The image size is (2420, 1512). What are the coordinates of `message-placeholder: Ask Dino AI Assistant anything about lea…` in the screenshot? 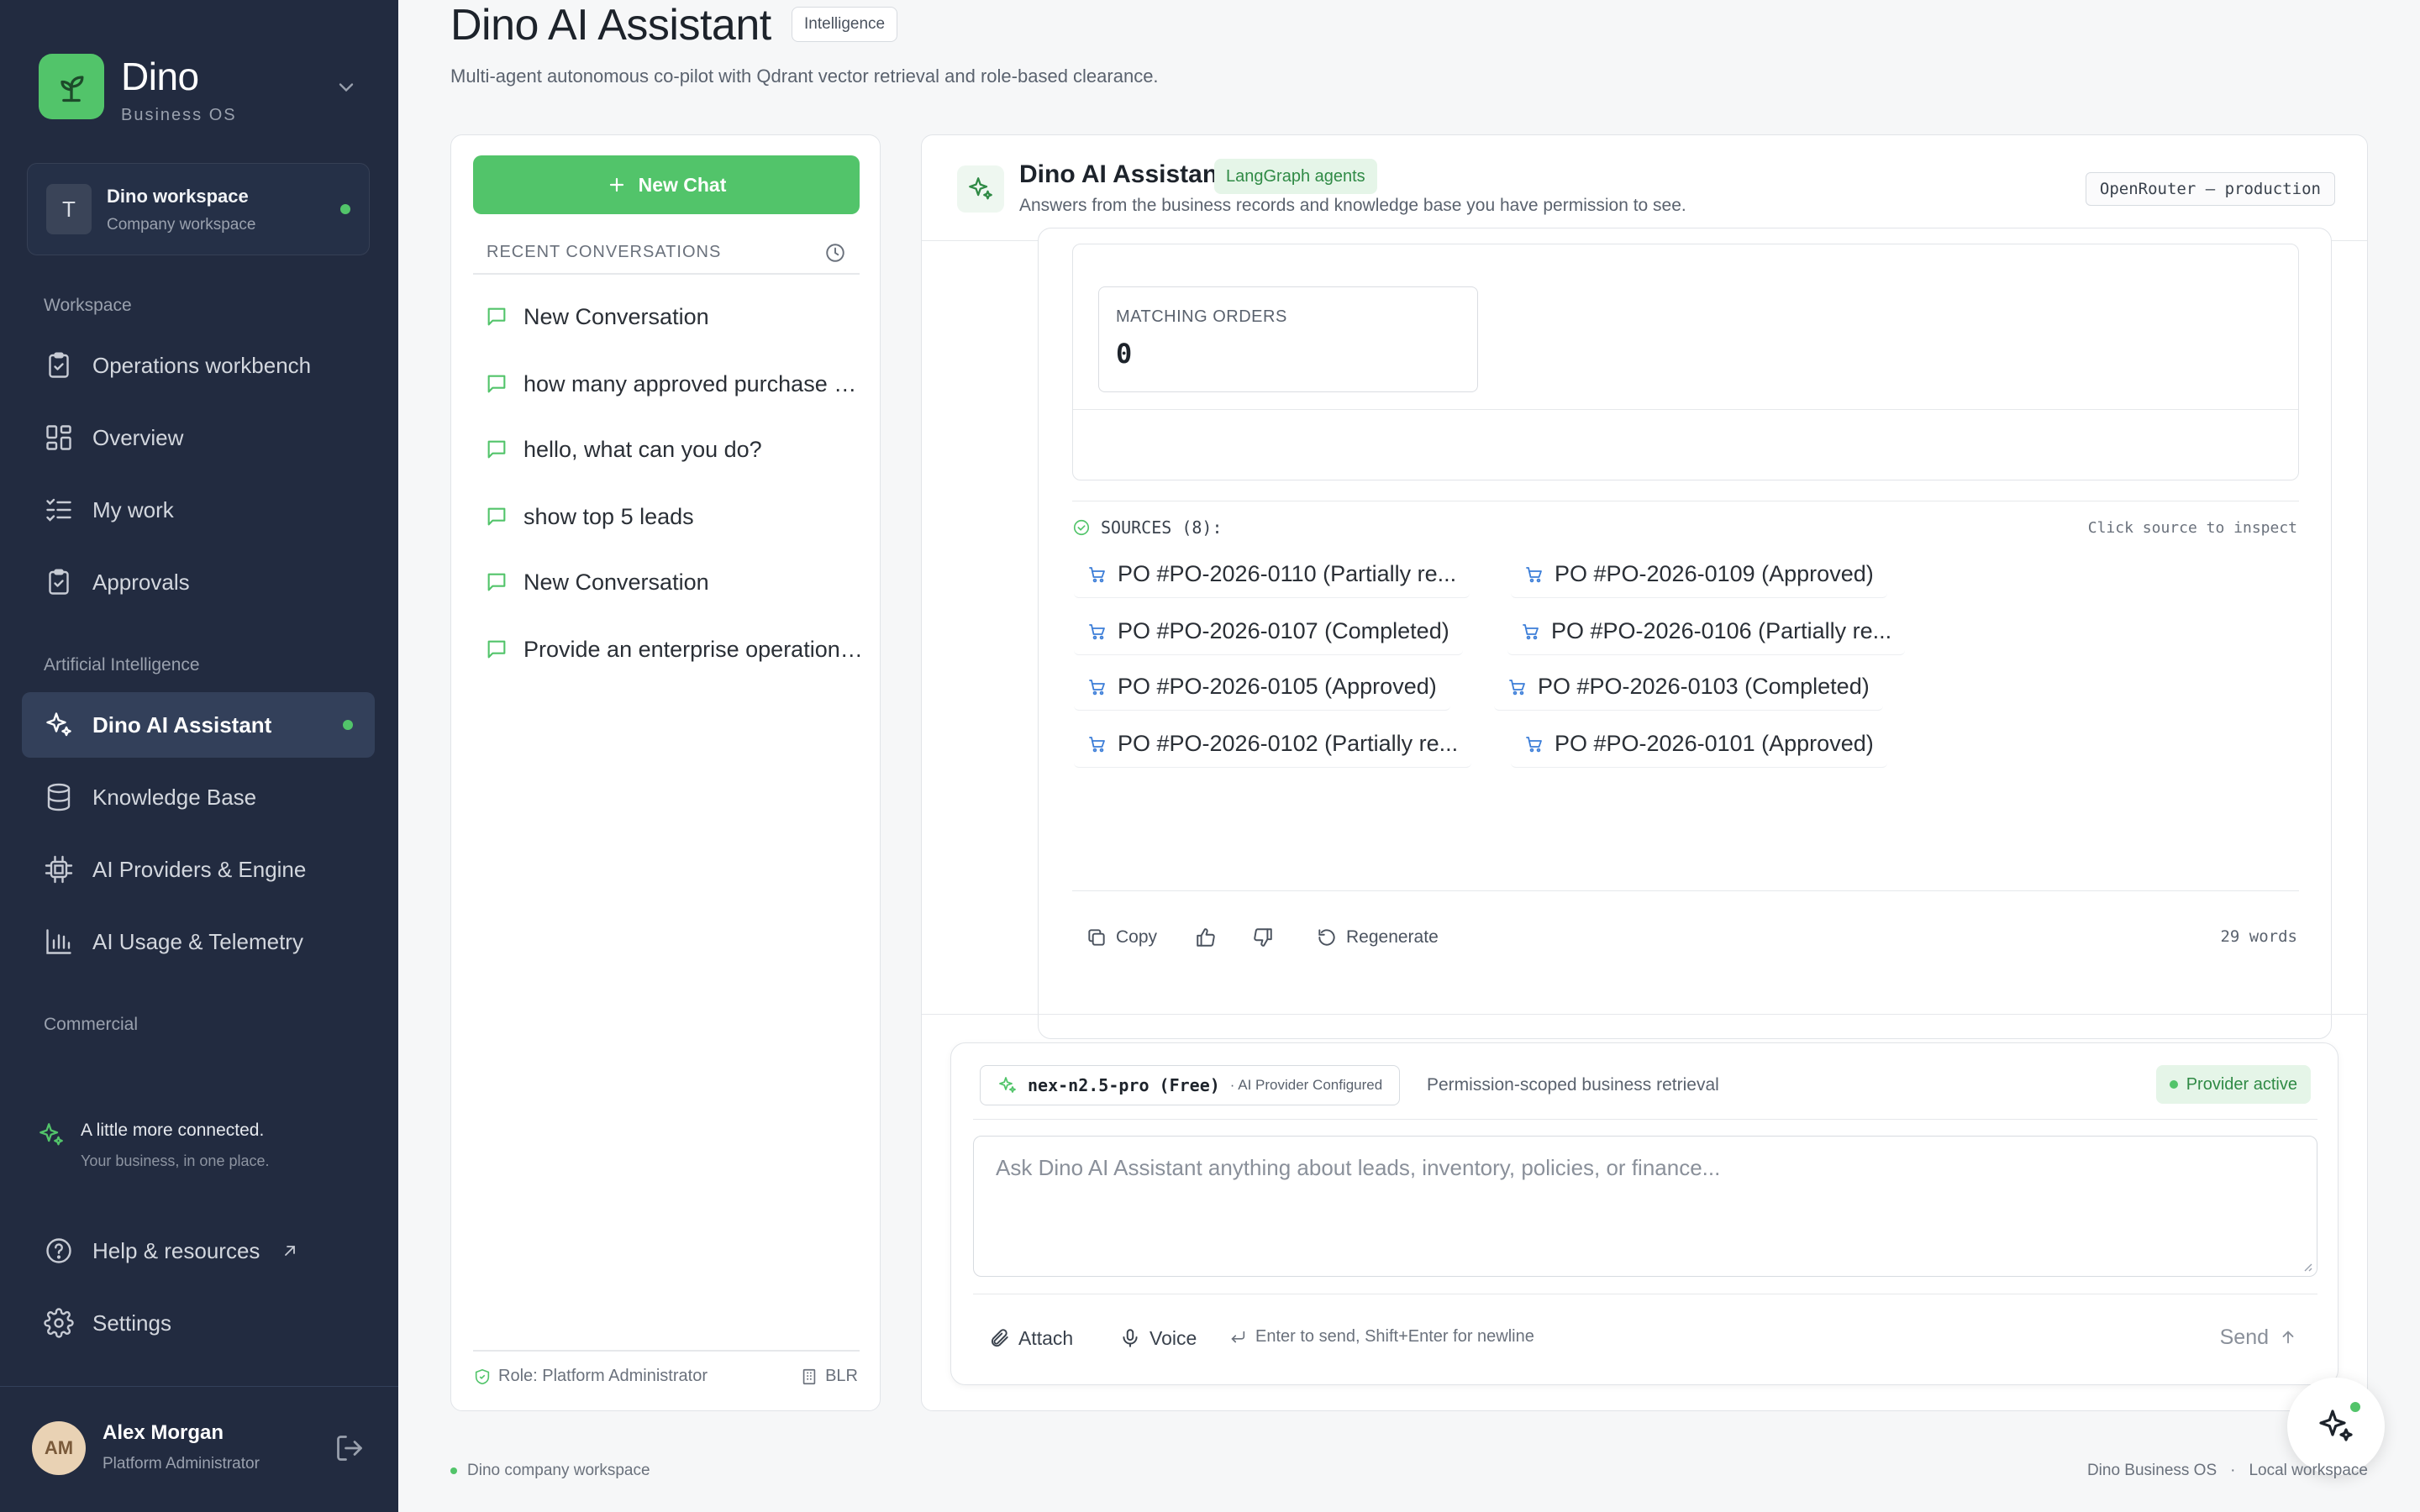 It's located at (1358, 1167).